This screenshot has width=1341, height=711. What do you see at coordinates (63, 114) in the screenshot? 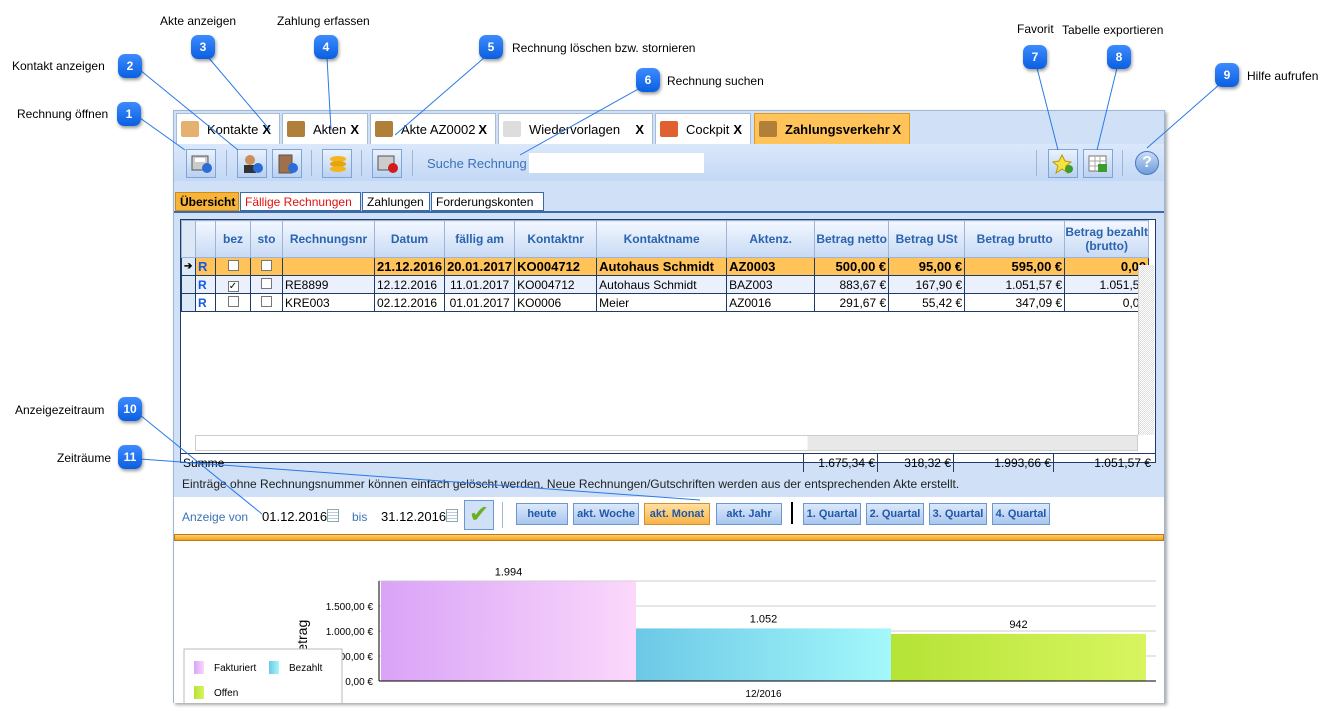
I see `callout-label: Rechnung öffnen` at bounding box center [63, 114].